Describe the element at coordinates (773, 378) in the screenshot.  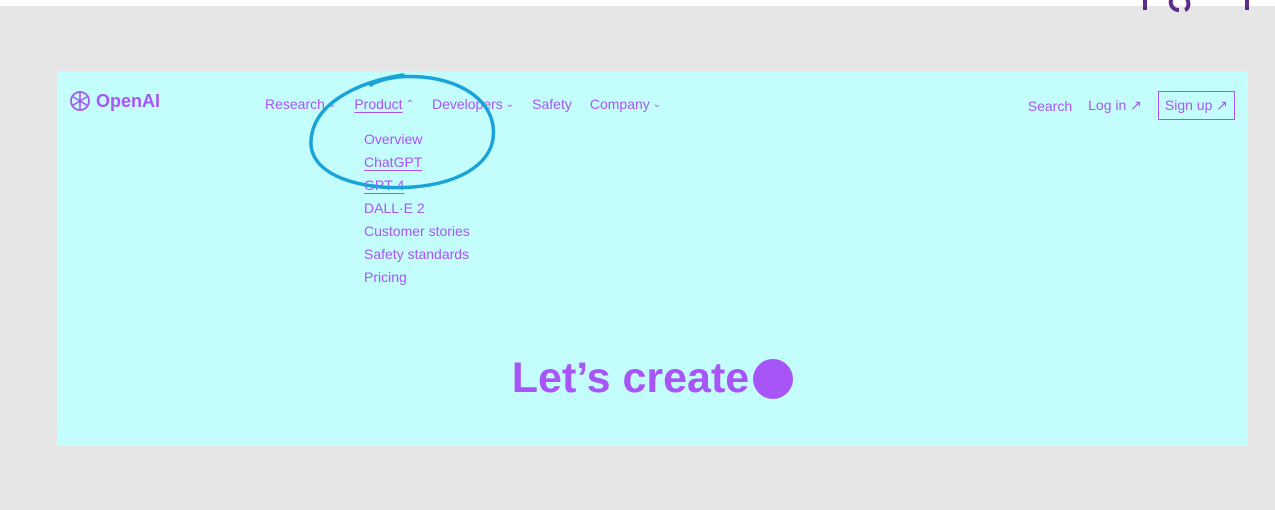
I see `circle-icon` at that location.